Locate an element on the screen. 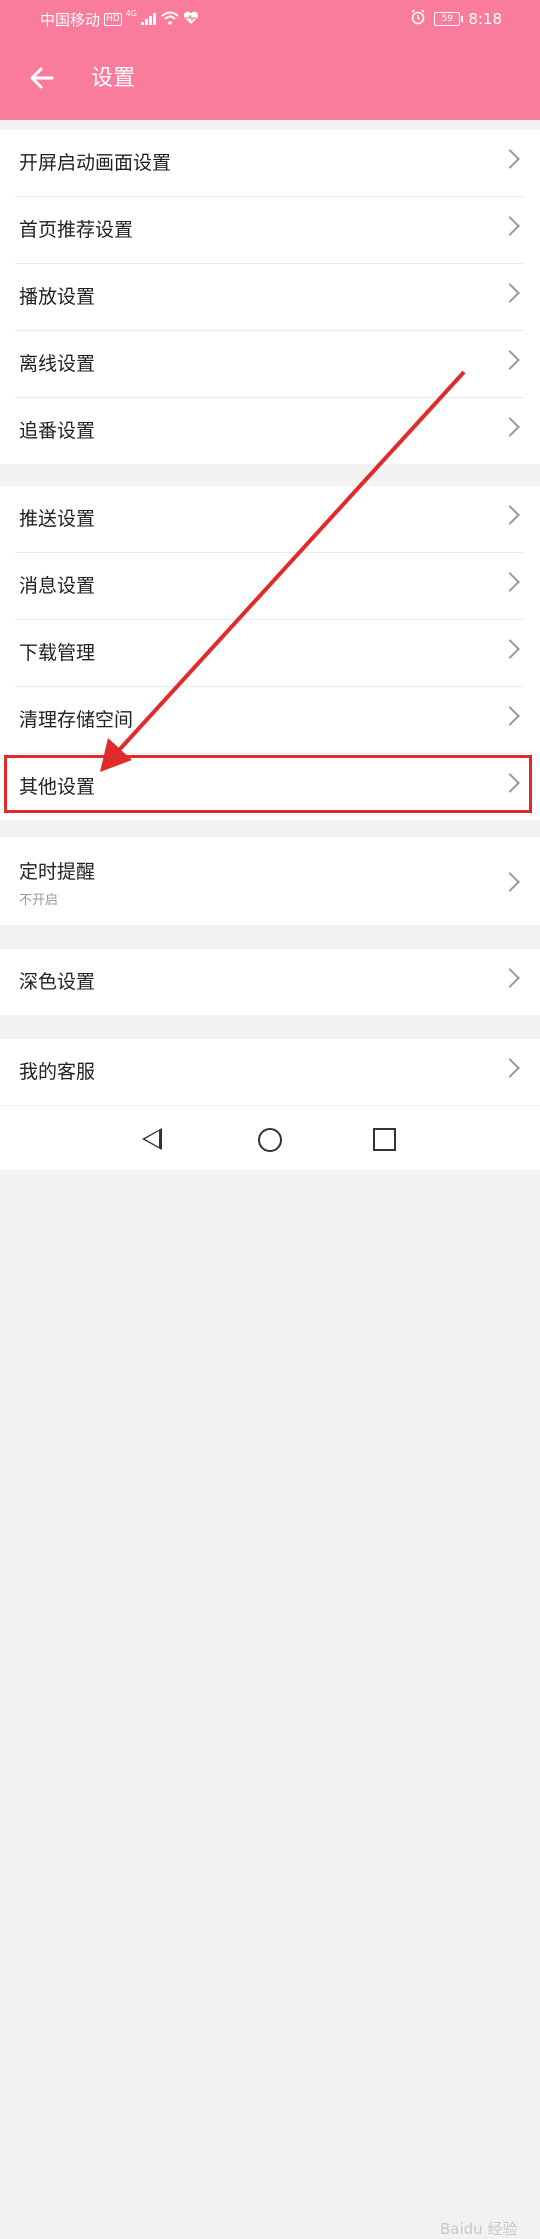 Image resolution: width=540 pixels, height=2239 pixels. settings-item-label: 推送设置 is located at coordinates (57, 519).